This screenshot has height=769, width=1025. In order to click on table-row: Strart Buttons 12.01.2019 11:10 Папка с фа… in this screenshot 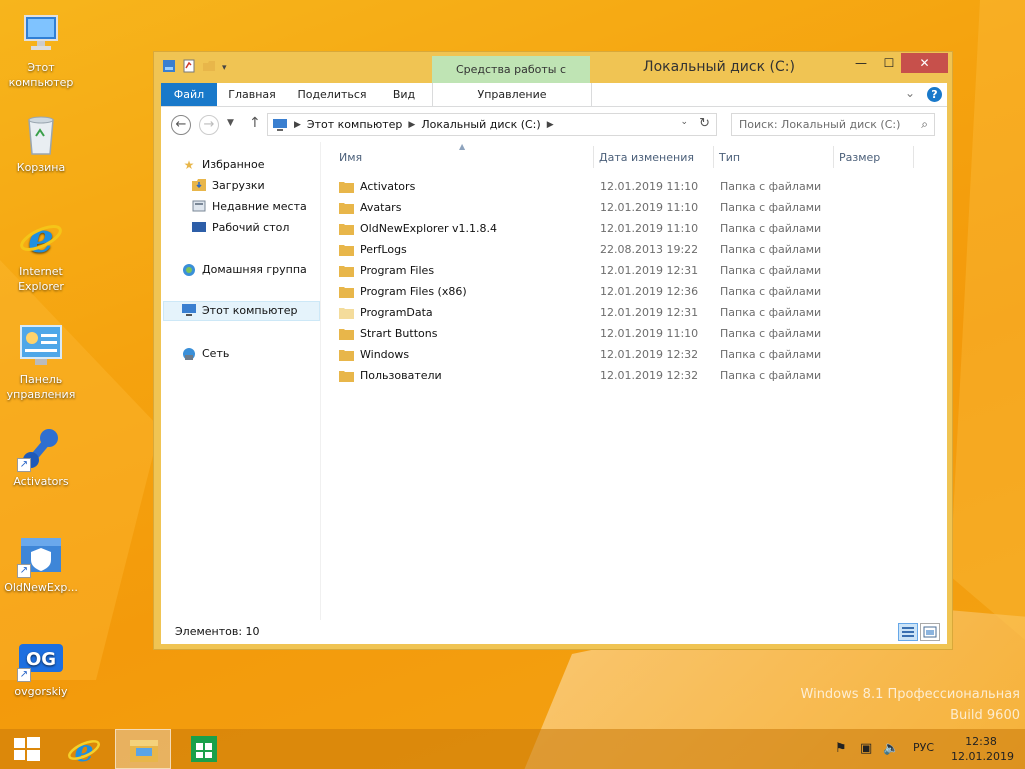, I will do `click(593, 334)`.